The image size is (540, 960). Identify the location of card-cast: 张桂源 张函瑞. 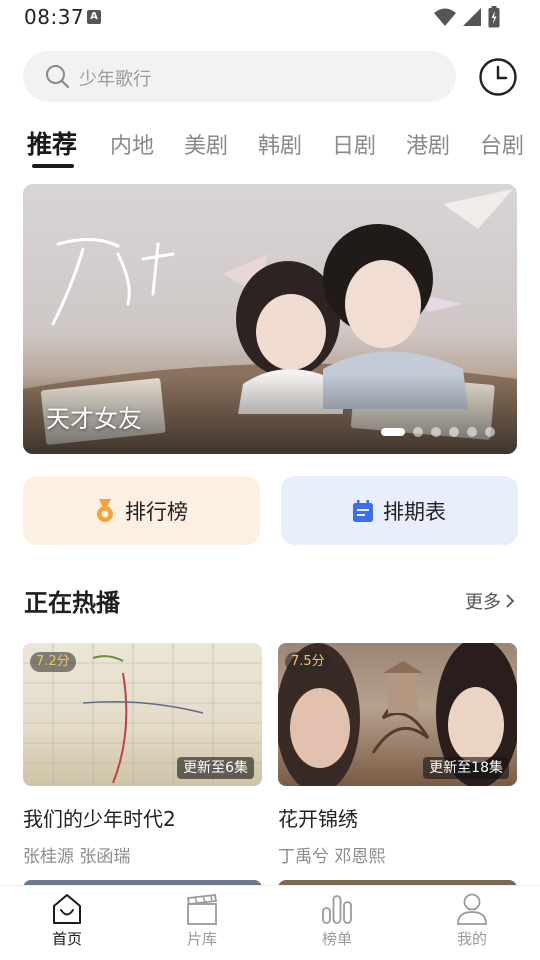
(77, 857).